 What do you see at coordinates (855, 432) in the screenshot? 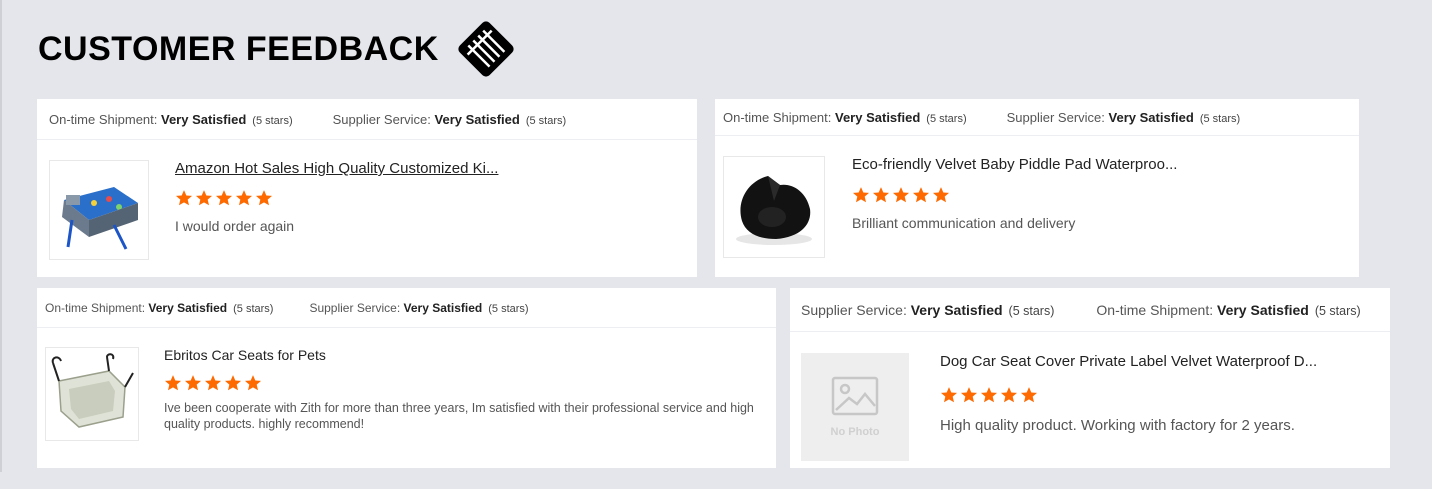
I see `no-photo-text: No Photo` at bounding box center [855, 432].